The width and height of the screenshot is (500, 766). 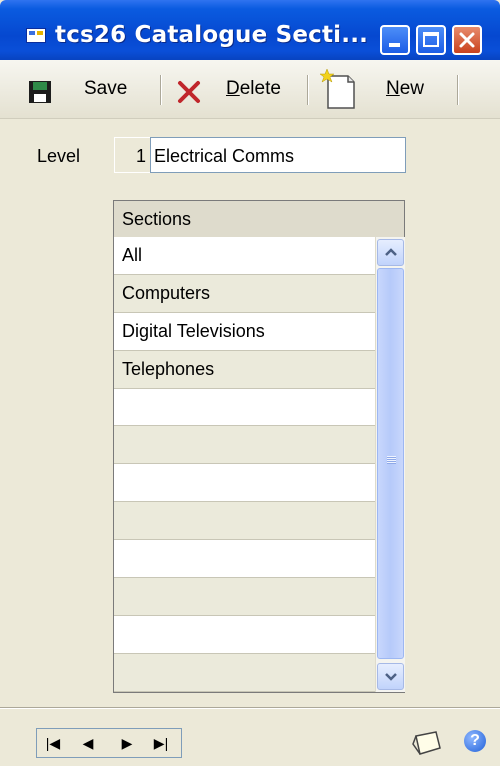 What do you see at coordinates (189, 92) in the screenshot?
I see `delete-icon` at bounding box center [189, 92].